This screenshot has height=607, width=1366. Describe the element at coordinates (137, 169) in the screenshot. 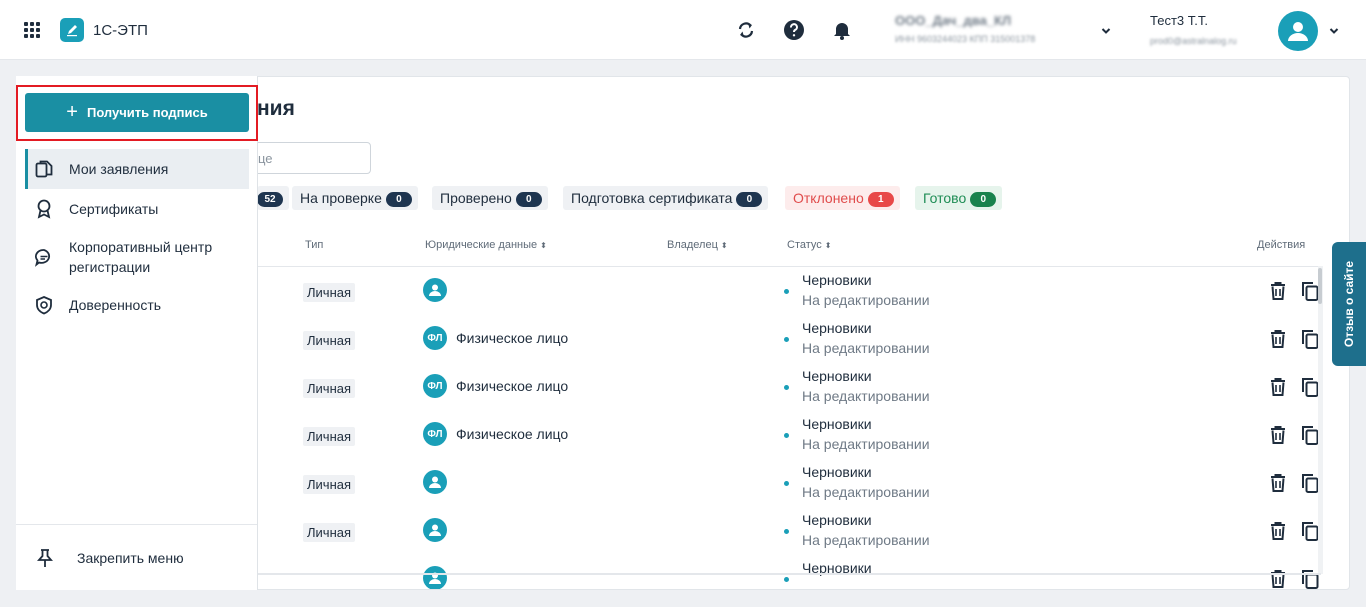

I see `sidebar-item-my-applications: Мои заявления` at that location.